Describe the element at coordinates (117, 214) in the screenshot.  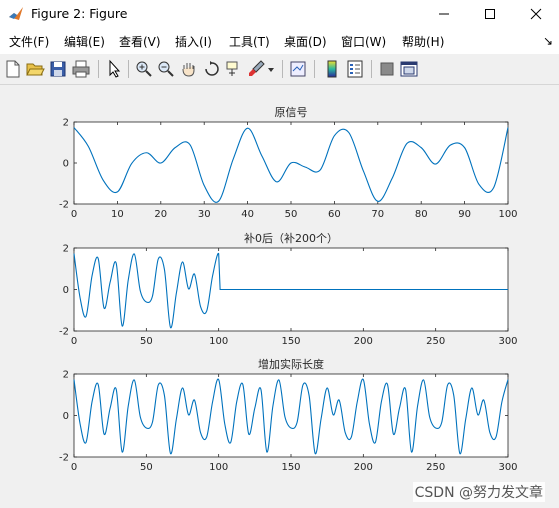
I see `x-tick-label: 10` at that location.